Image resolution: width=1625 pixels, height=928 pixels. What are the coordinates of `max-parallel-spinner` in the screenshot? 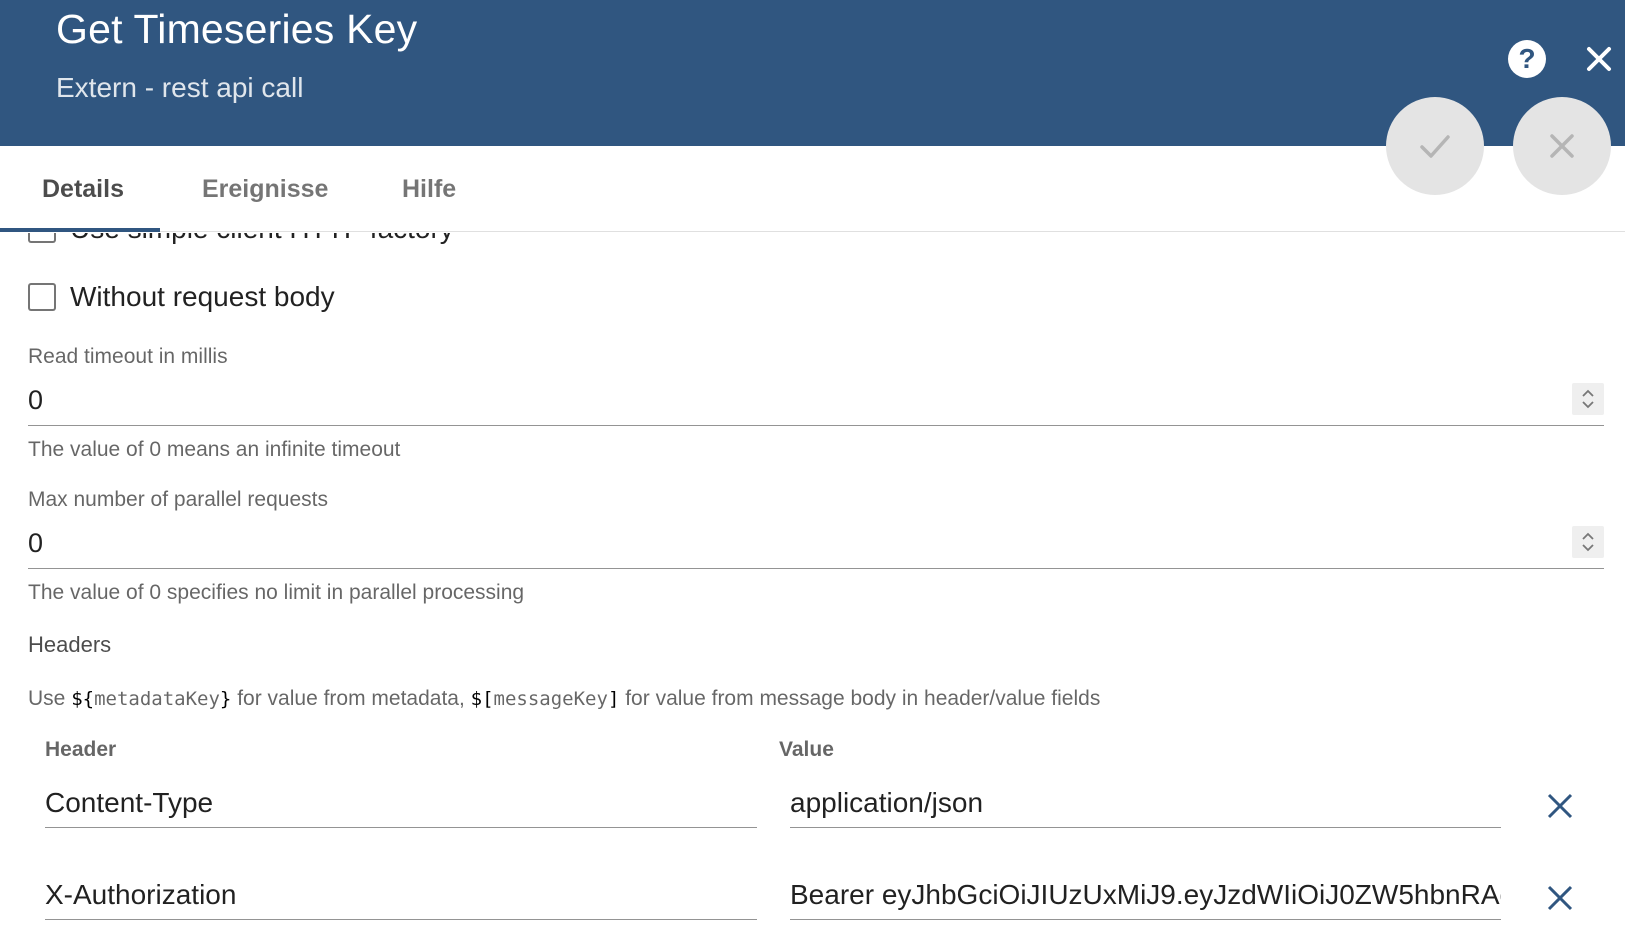 It's located at (1588, 542).